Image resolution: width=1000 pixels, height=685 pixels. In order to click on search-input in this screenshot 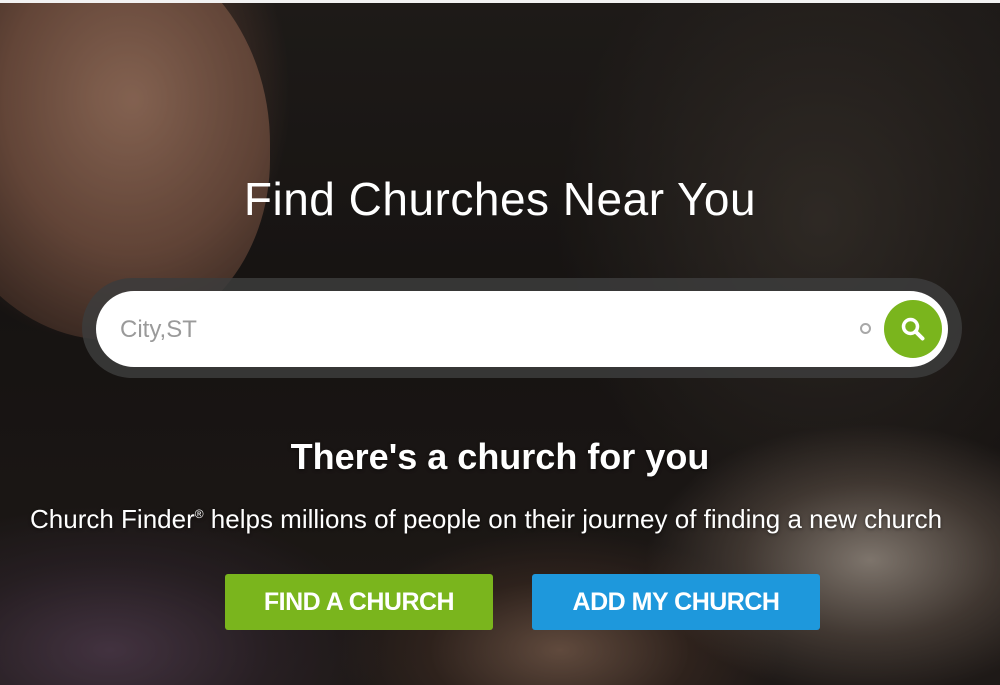, I will do `click(480, 330)`.